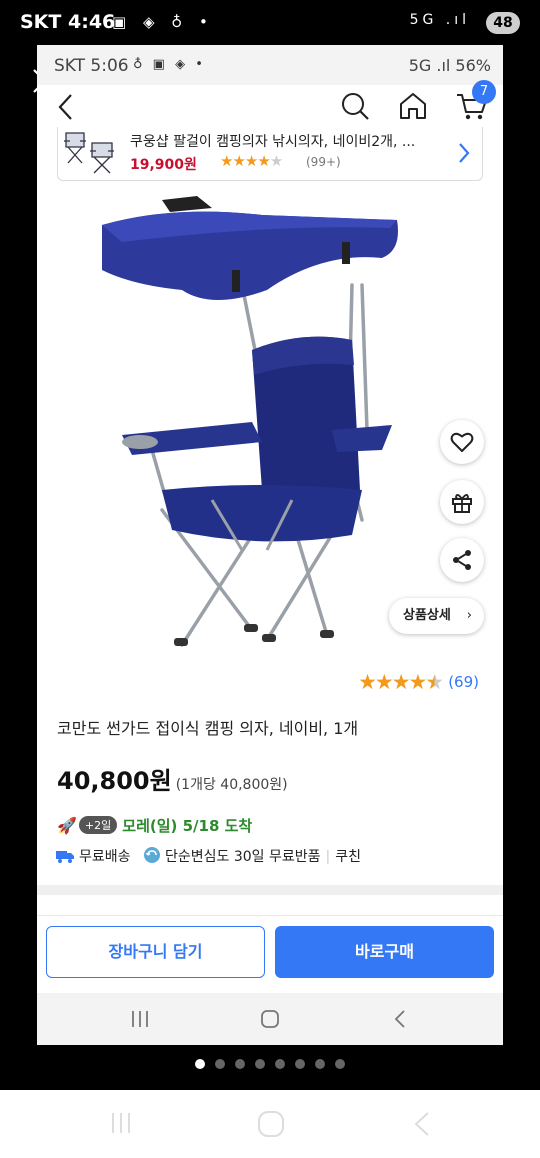 The image size is (540, 1158). Describe the element at coordinates (251, 161) in the screenshot. I see `related-product-stars: ★★★★★` at that location.